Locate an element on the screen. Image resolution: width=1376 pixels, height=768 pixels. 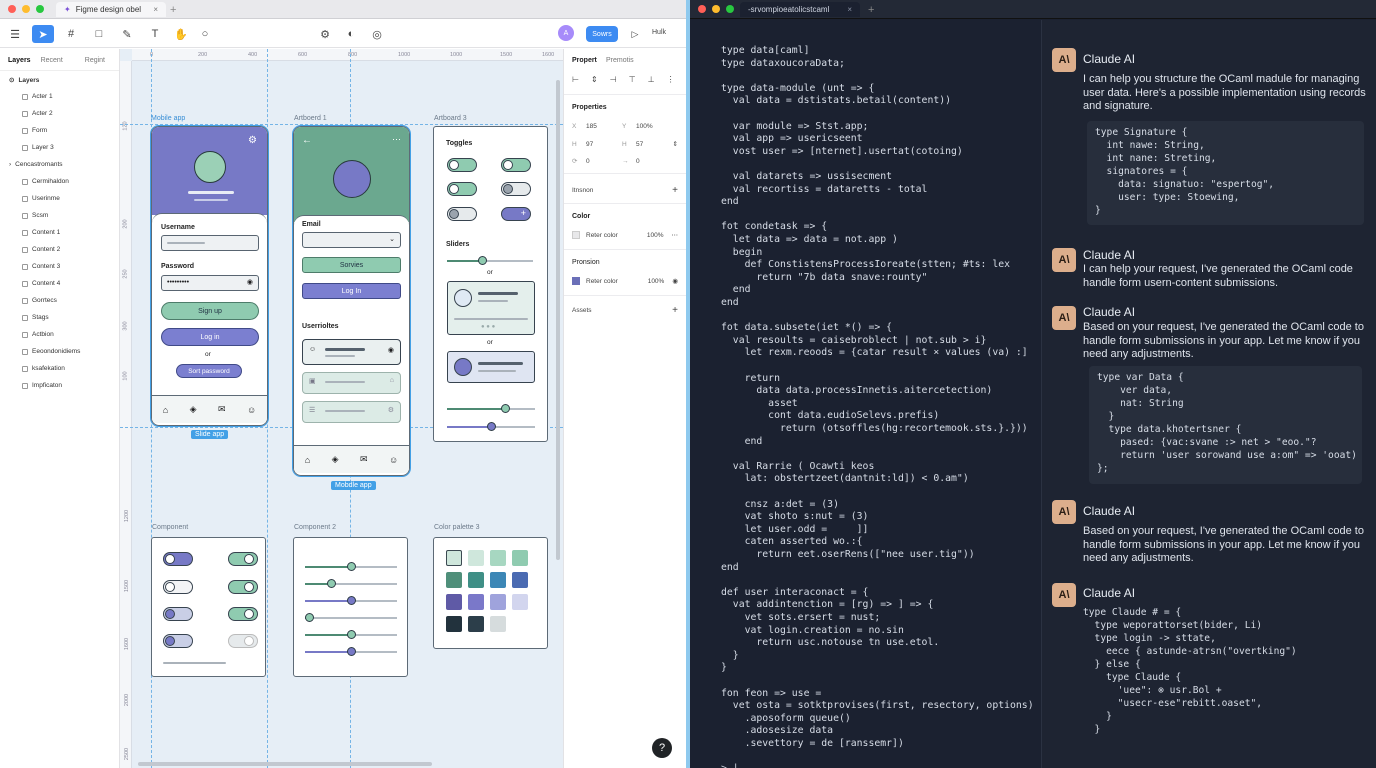
stroke-swatch is located at coordinates (576, 281).